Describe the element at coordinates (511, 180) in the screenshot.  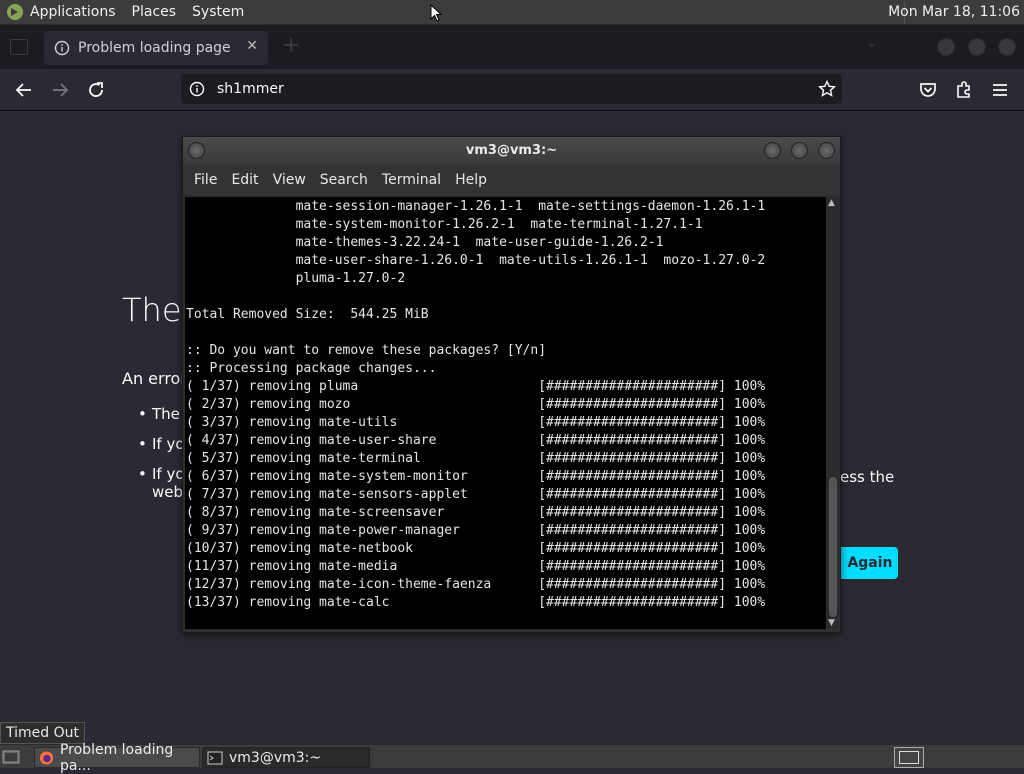
I see `terminal-menubar: File Edit View Search Terminal Help` at that location.